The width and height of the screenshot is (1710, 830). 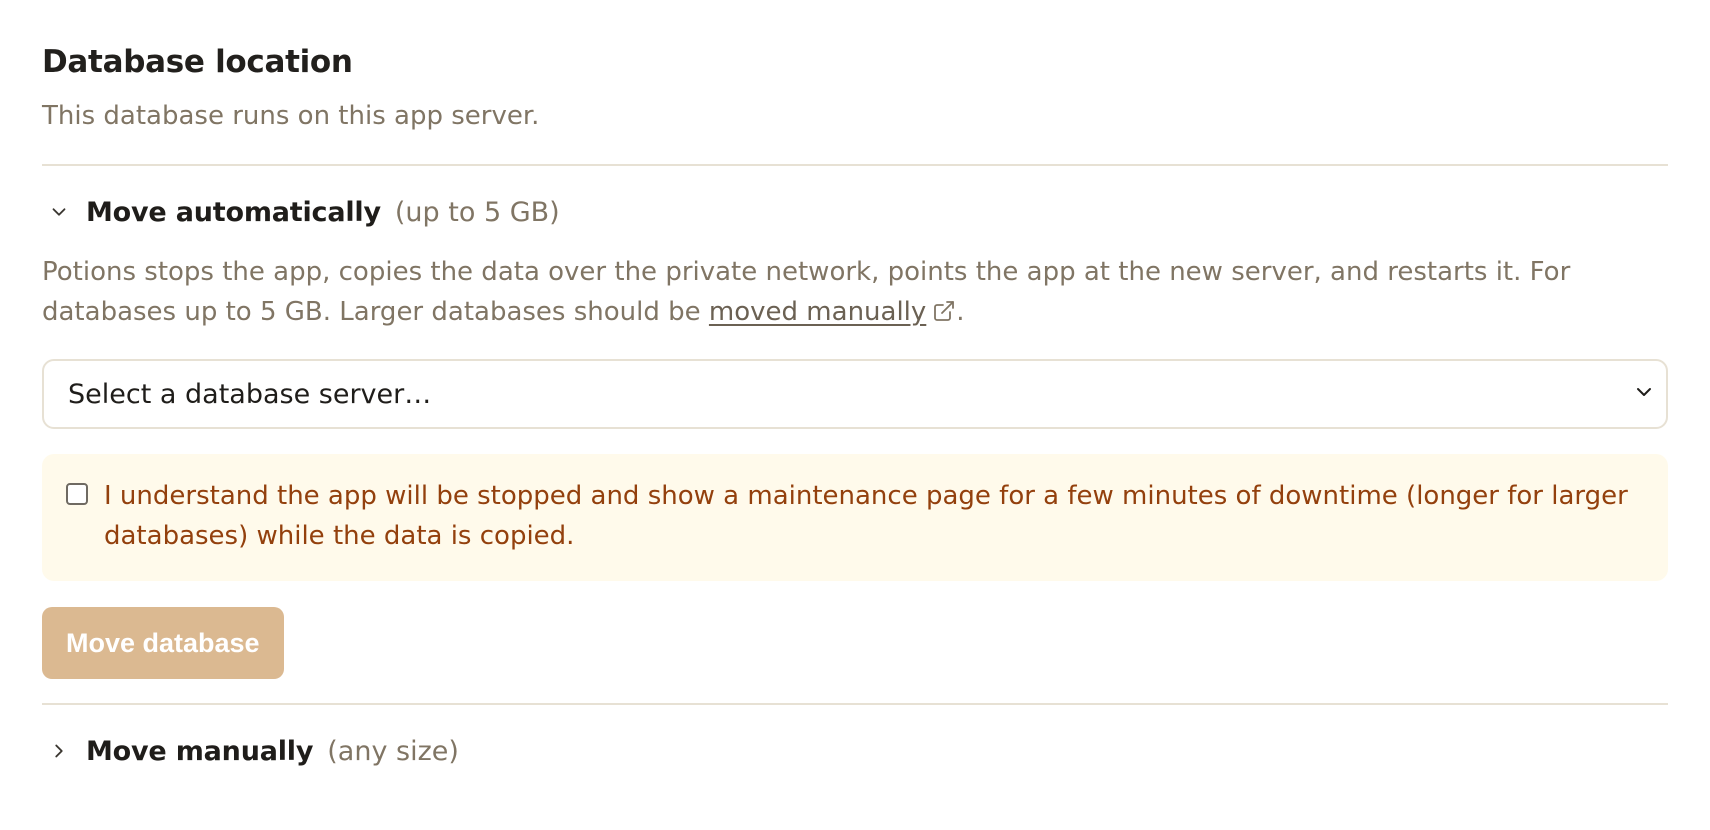 I want to click on move-database-button: Move database, so click(x=163, y=643).